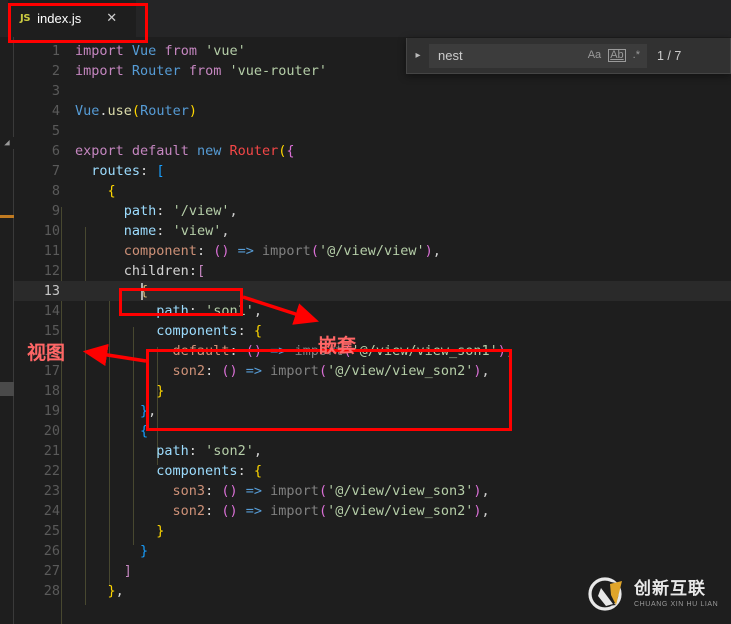 The image size is (731, 624). I want to click on toggle-replace-icon: ▸, so click(418, 55).